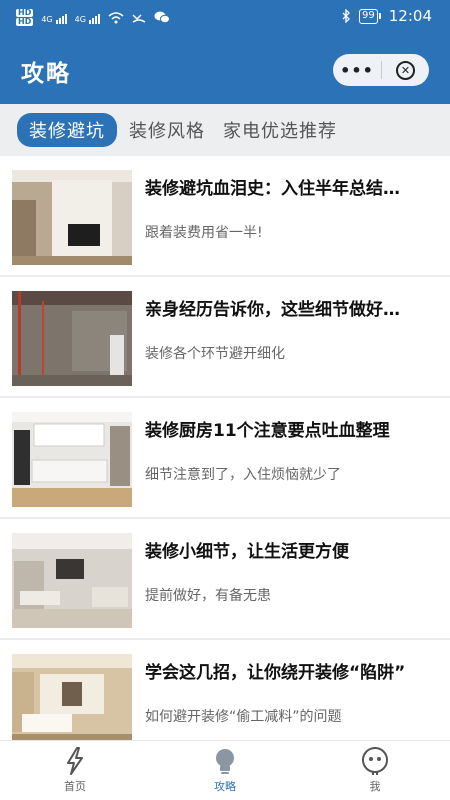  Describe the element at coordinates (225, 17) in the screenshot. I see `status-bar: HD HD 4G 4G 99 12:04` at that location.